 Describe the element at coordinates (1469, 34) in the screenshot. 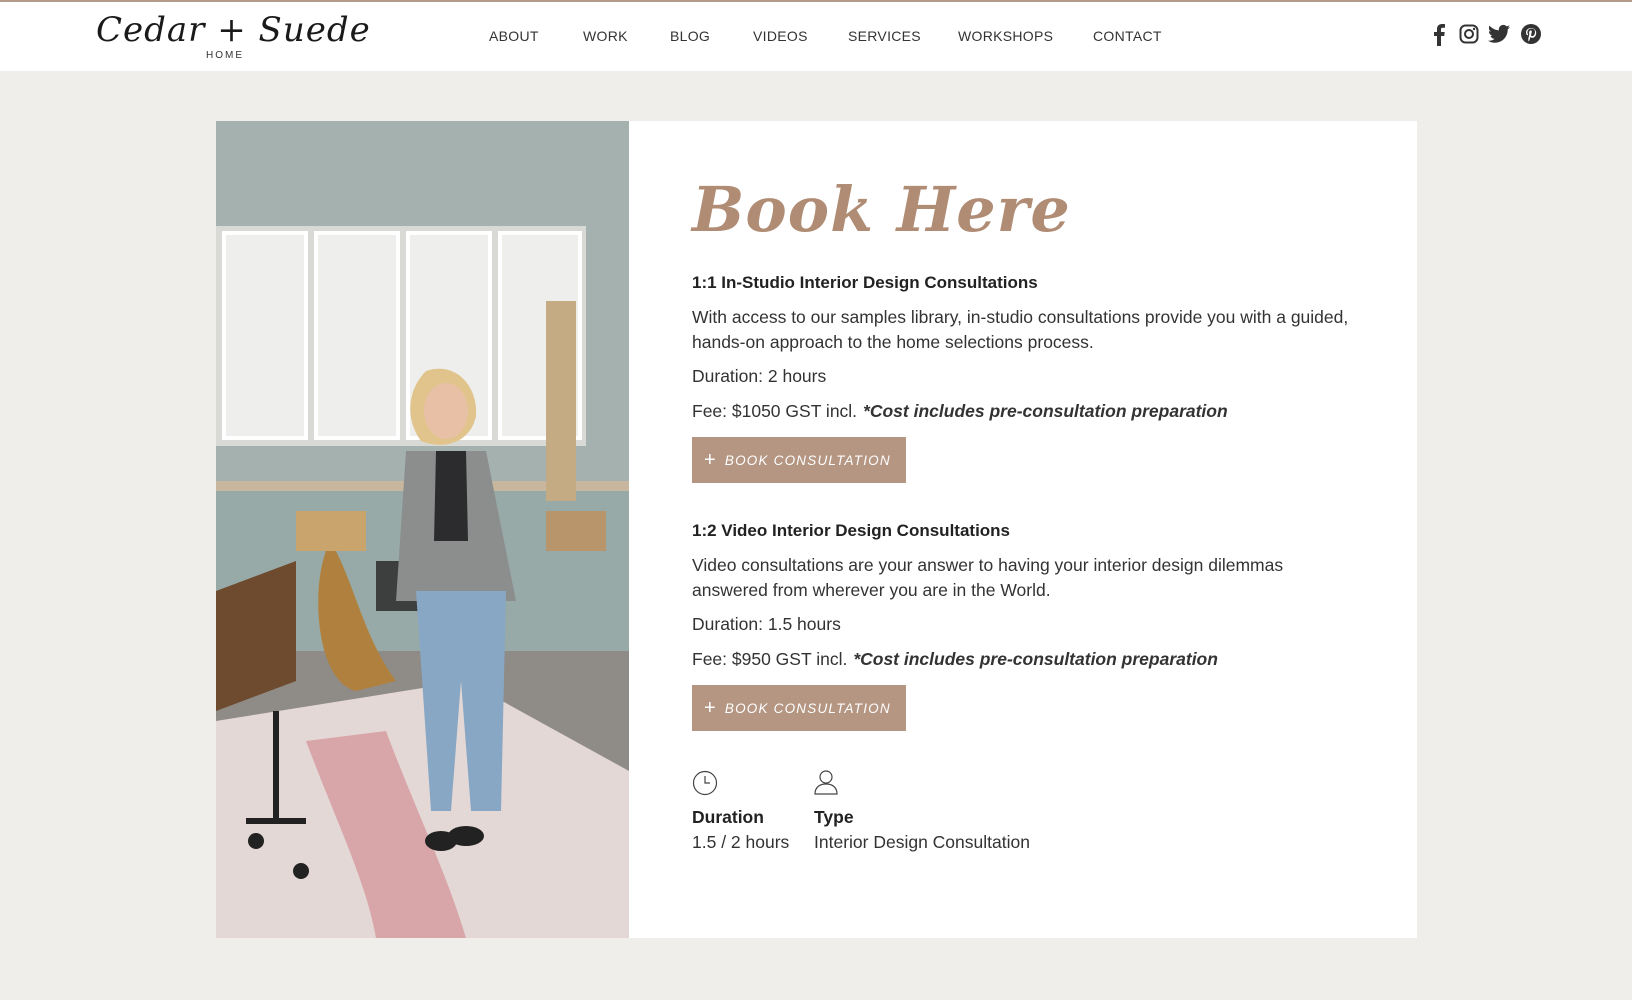

I see `instagram-icon` at that location.